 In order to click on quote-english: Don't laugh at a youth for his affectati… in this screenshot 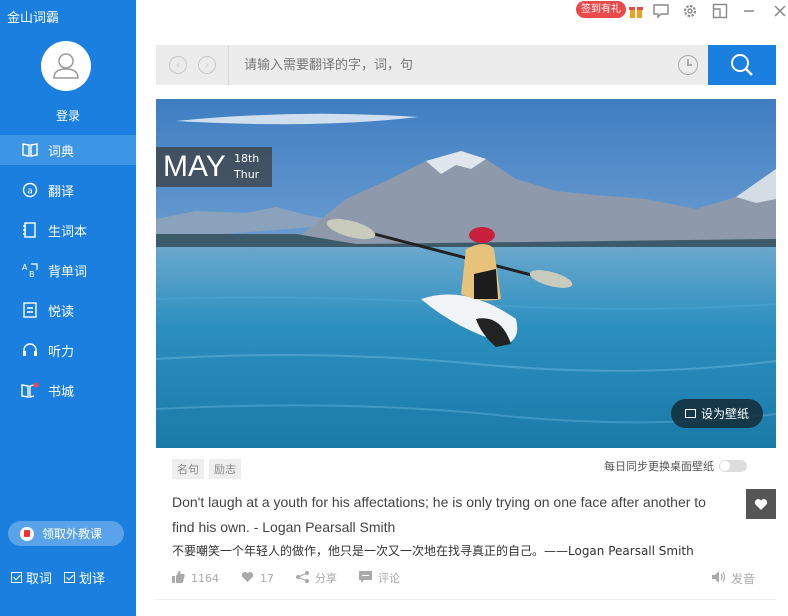, I will do `click(439, 514)`.